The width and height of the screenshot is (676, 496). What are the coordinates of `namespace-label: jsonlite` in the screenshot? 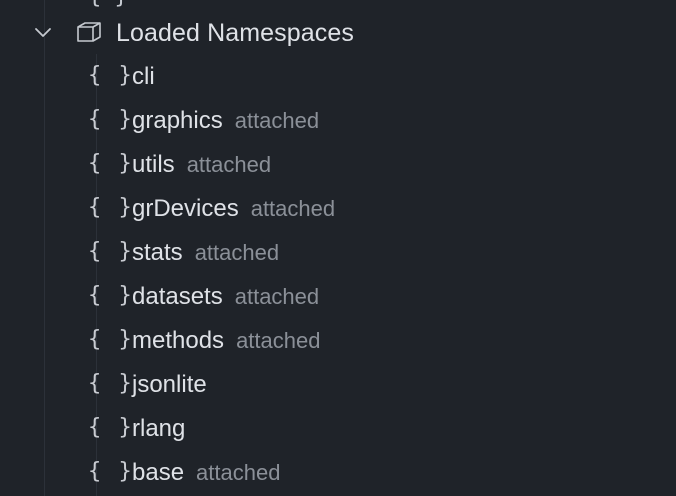 It's located at (169, 384).